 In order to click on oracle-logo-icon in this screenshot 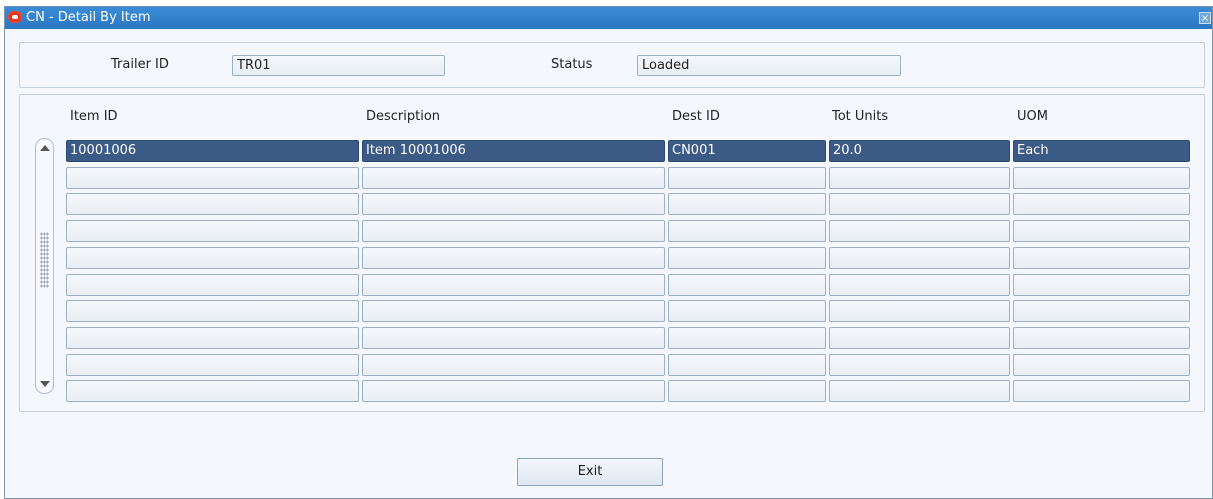, I will do `click(15, 17)`.